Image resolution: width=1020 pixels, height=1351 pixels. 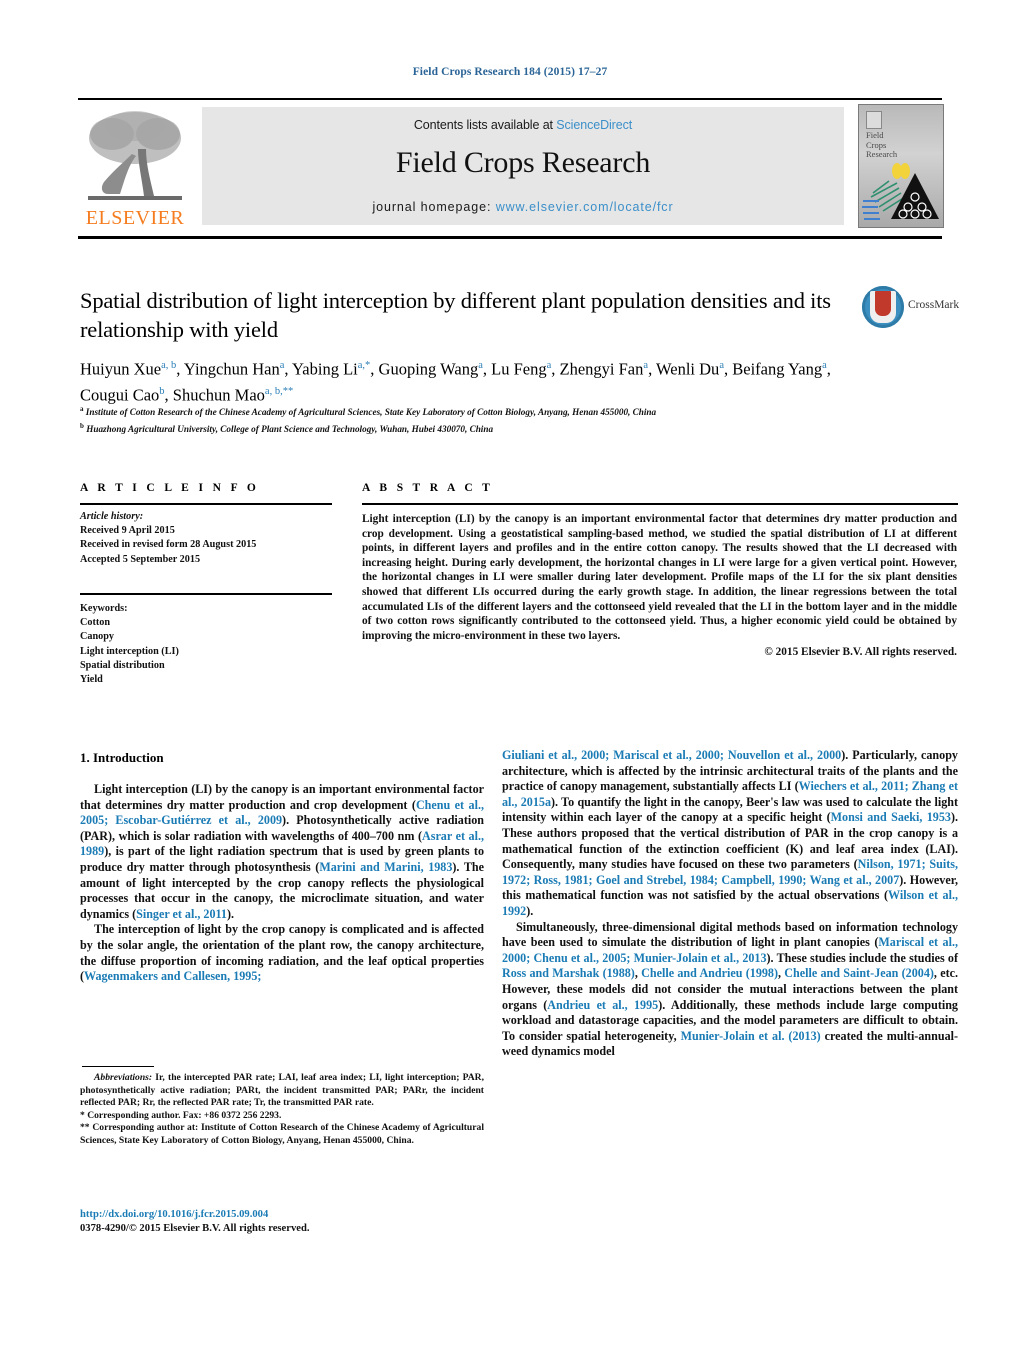 What do you see at coordinates (127, 531) in the screenshot?
I see `article-received: Received 9 April 2015` at bounding box center [127, 531].